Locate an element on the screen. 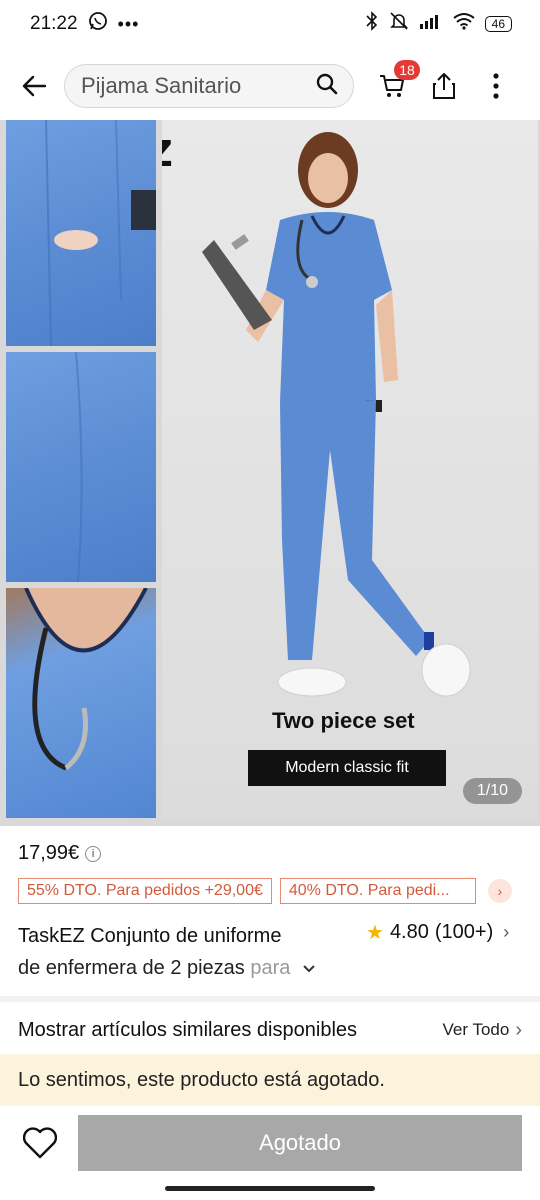 This screenshot has height=1200, width=540. bottom-action-bar: Agotado is located at coordinates (270, 1143).